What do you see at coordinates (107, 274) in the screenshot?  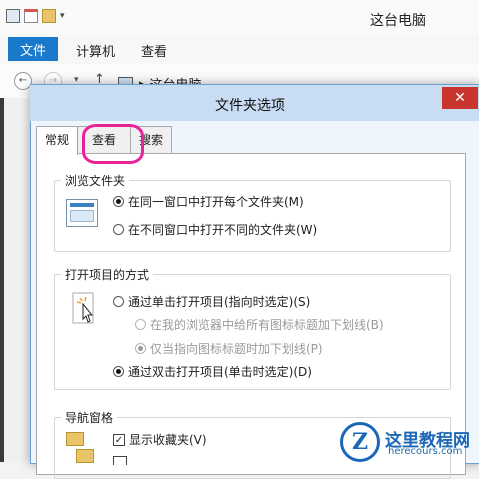 I see `group-title: 打开项目的方式` at bounding box center [107, 274].